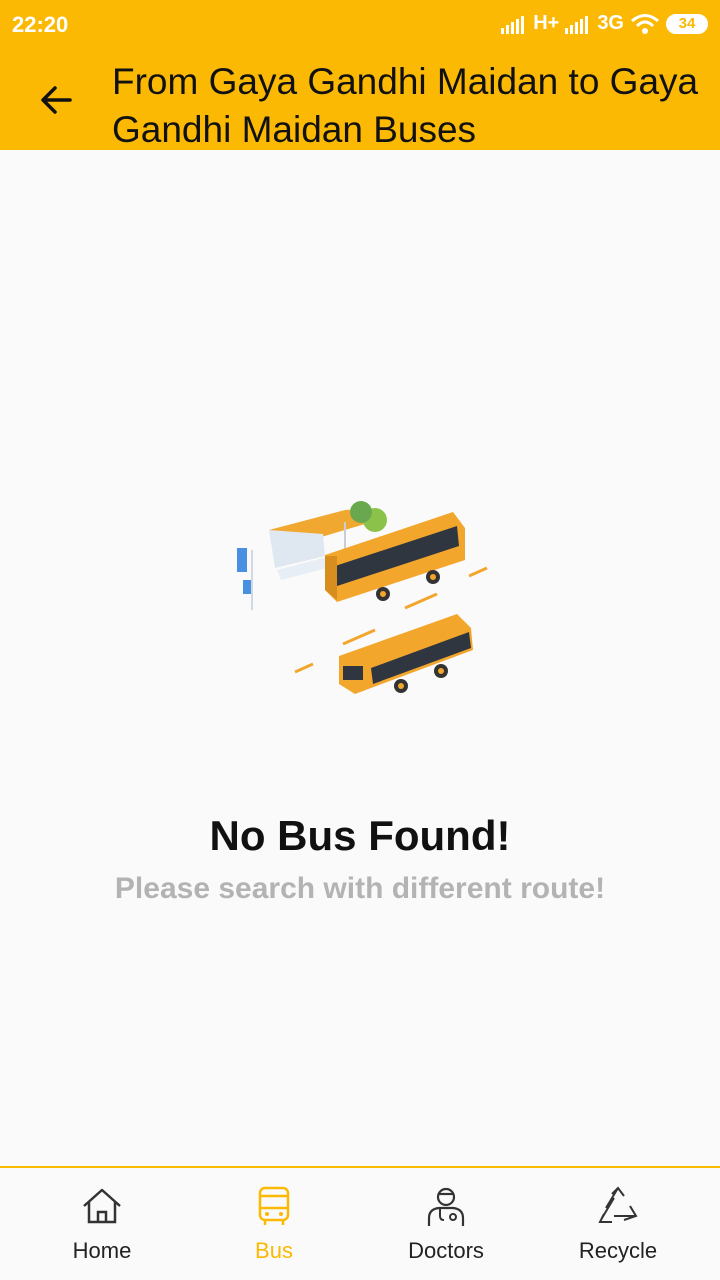 The width and height of the screenshot is (720, 1280). What do you see at coordinates (360, 888) in the screenshot?
I see `empty-state-subtitle: Please search with different route!` at bounding box center [360, 888].